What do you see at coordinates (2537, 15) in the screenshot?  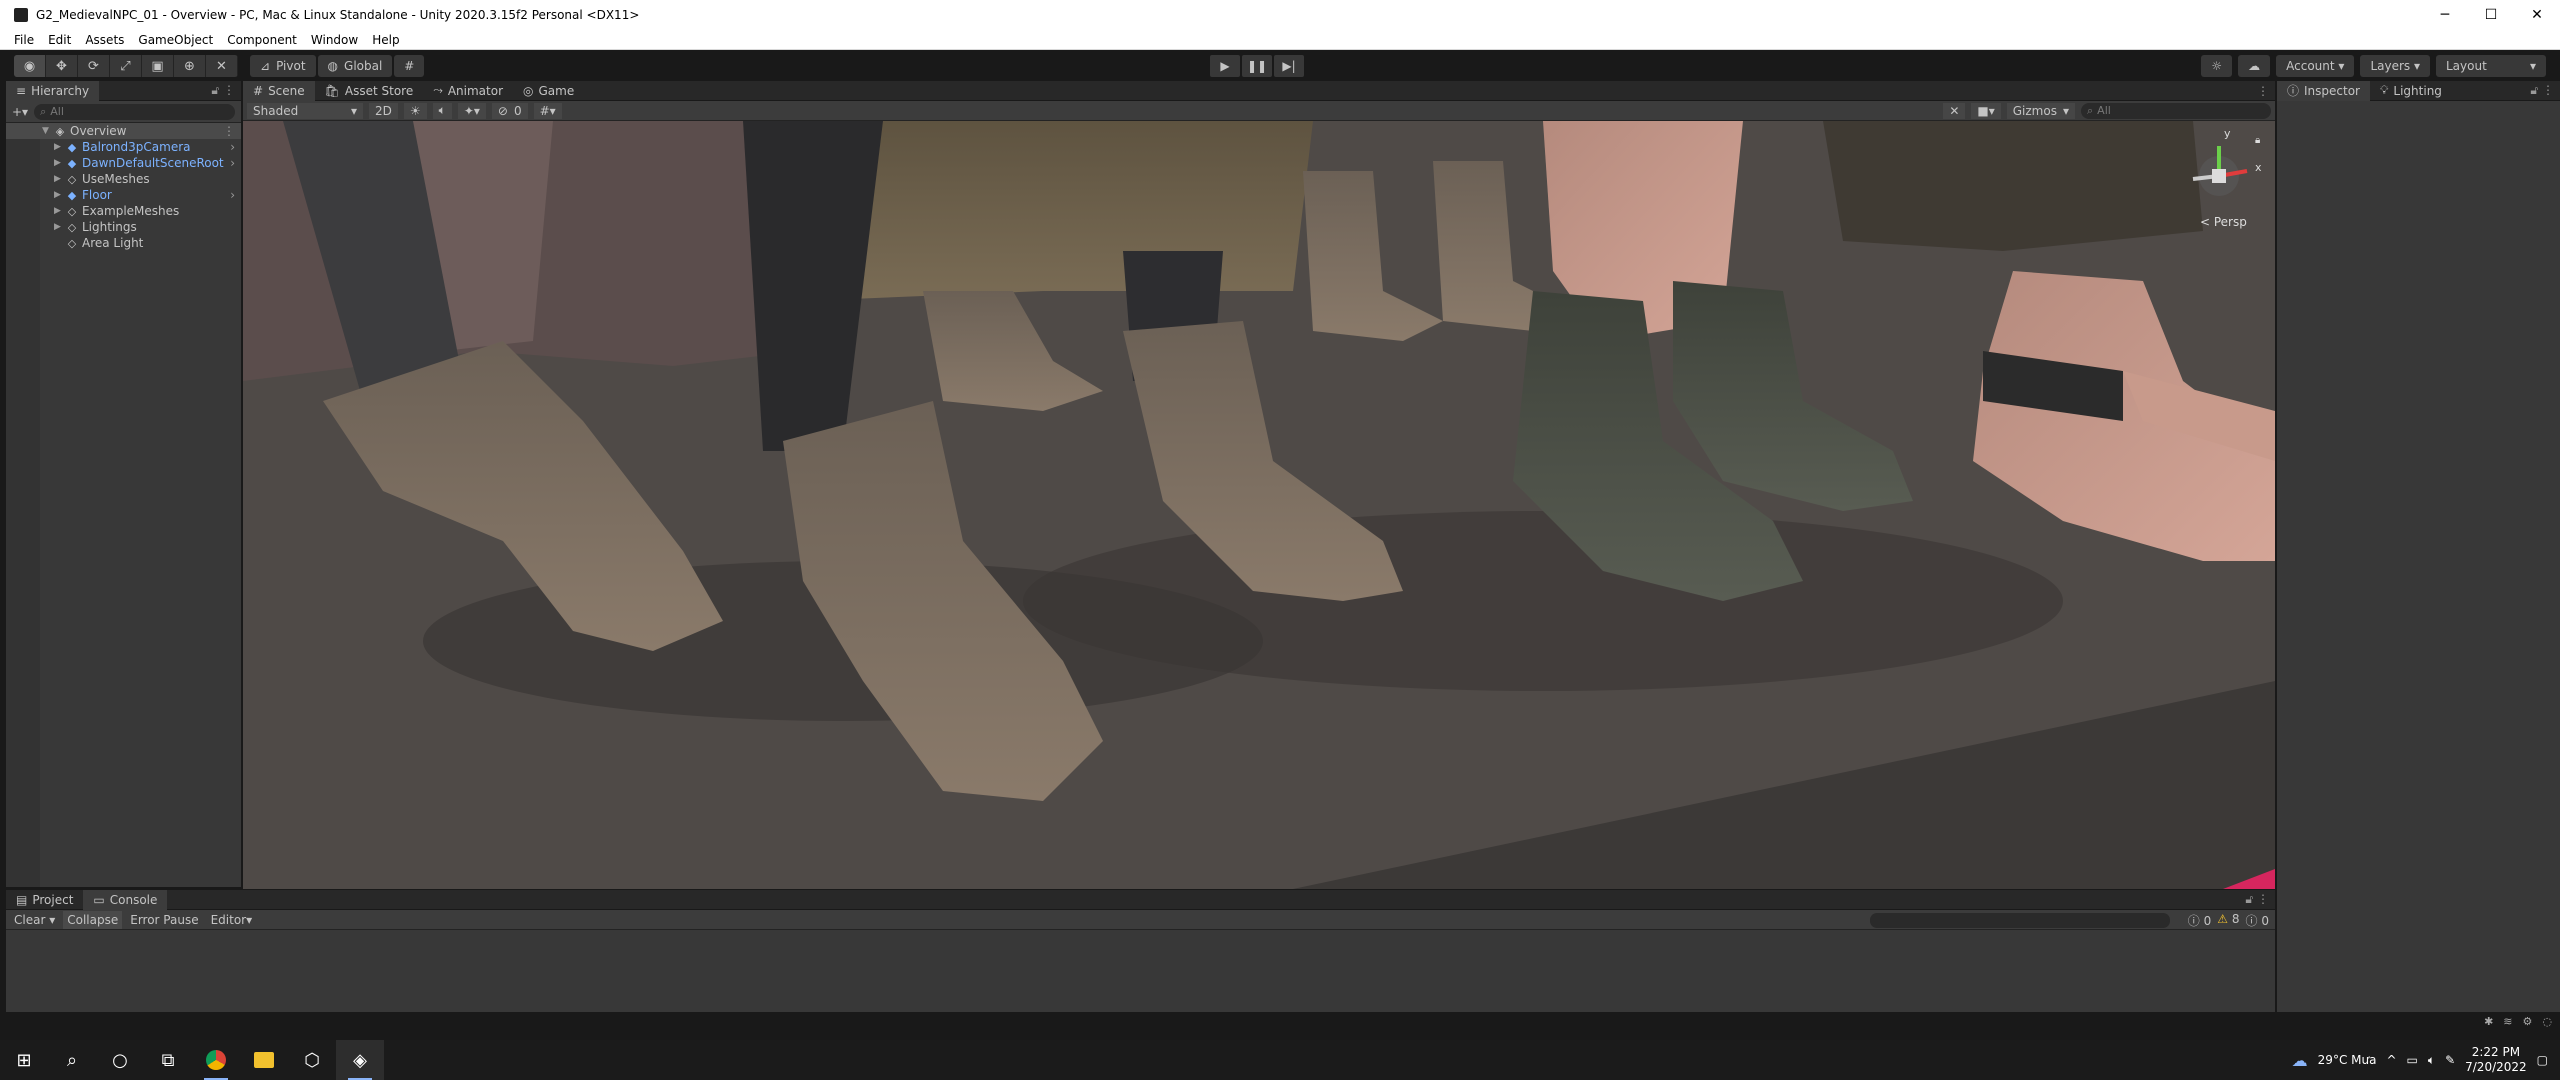 I see `close-button: ✕` at bounding box center [2537, 15].